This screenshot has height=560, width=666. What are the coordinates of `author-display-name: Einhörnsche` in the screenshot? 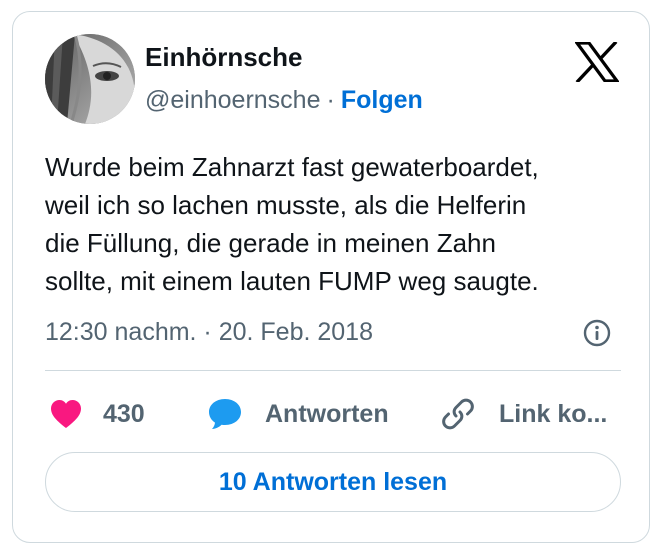 It's located at (223, 57).